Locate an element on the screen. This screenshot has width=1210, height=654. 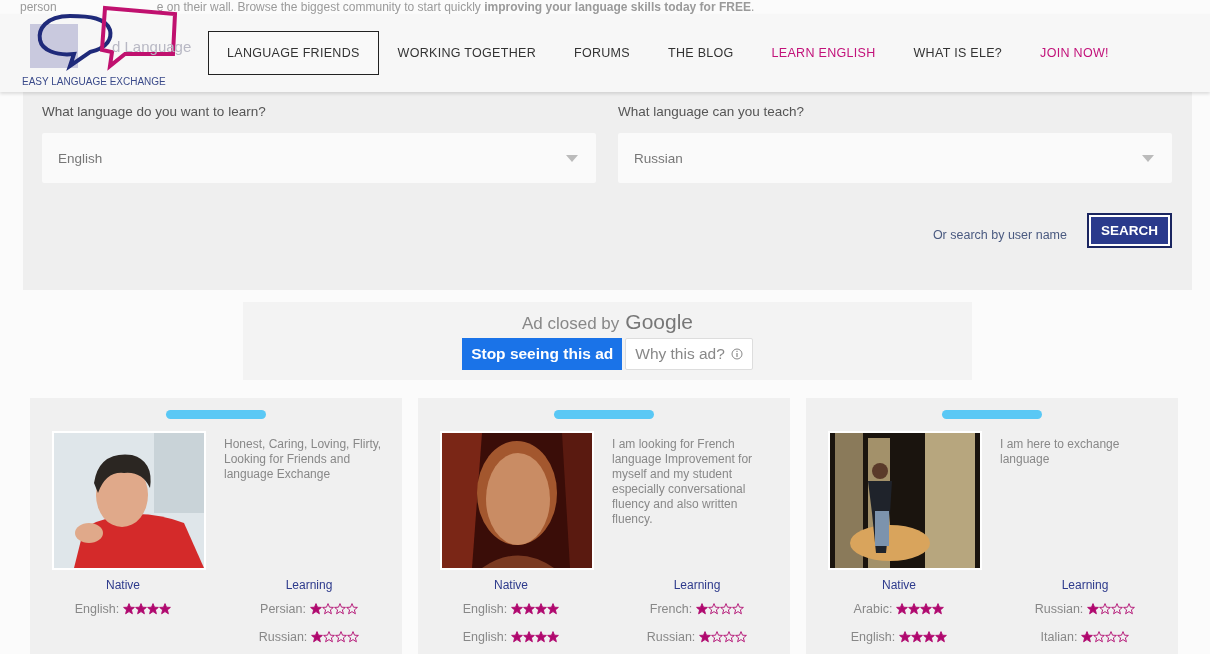
ad-closed-text: Ad closed by is located at coordinates (570, 324).